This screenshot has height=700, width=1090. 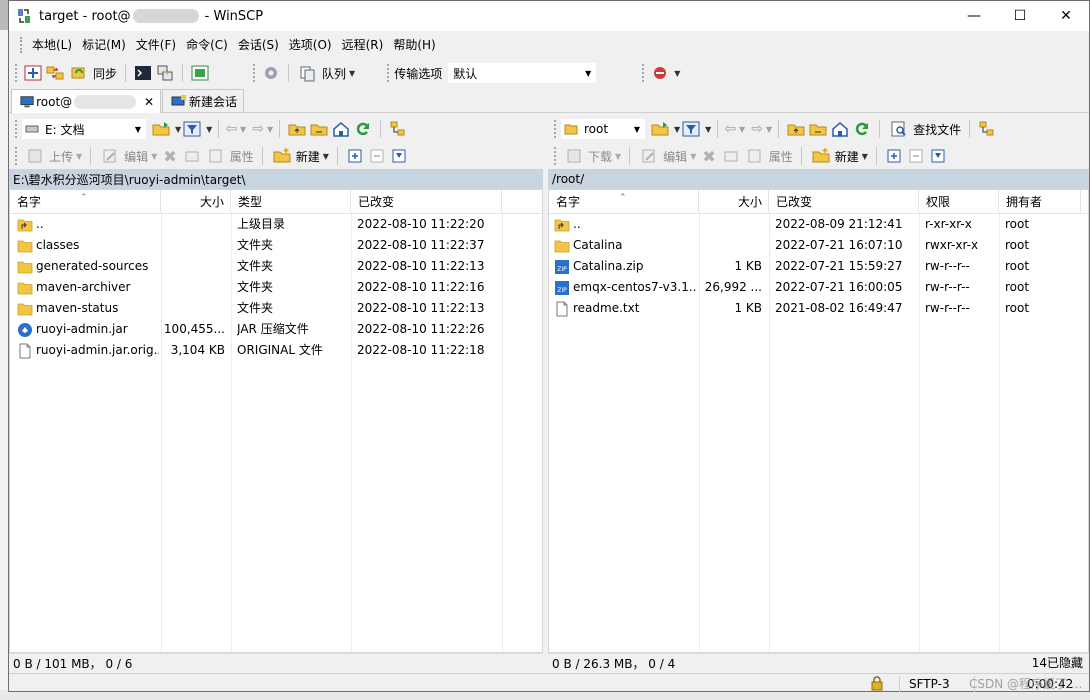 What do you see at coordinates (310, 45) in the screenshot?
I see `menu-options: 选项(O)` at bounding box center [310, 45].